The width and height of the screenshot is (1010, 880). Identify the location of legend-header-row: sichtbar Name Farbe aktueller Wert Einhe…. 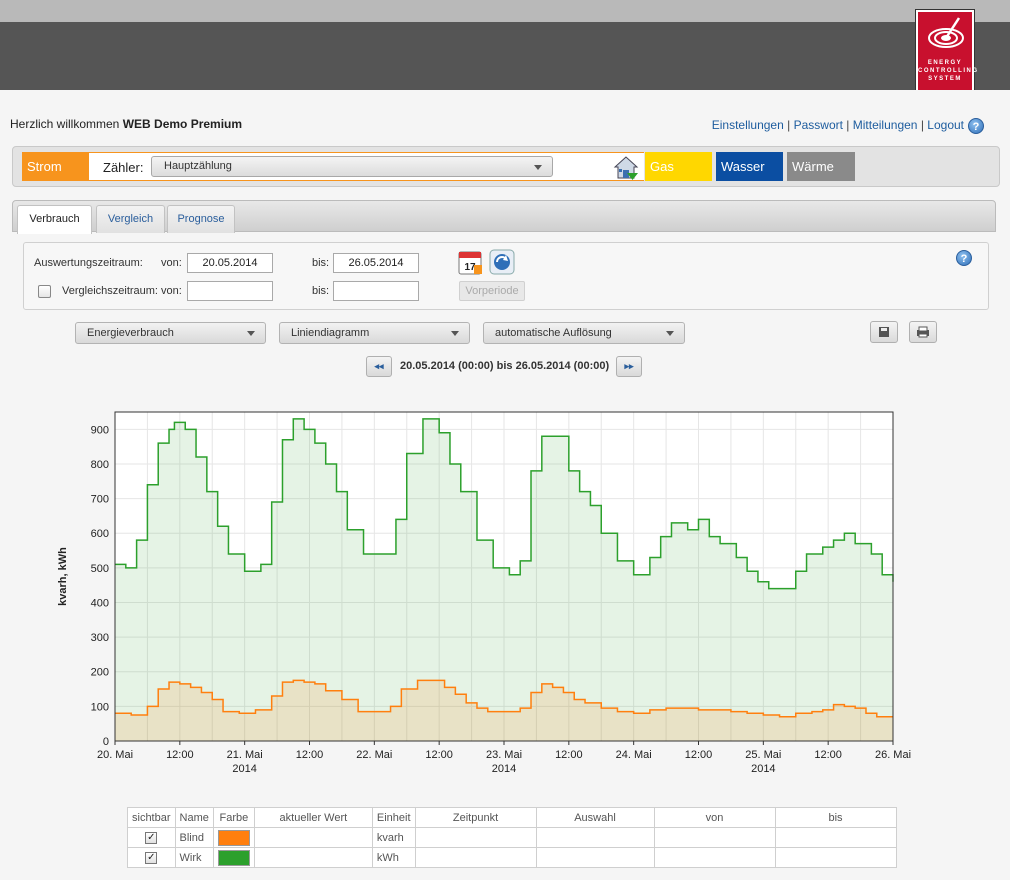
(512, 817).